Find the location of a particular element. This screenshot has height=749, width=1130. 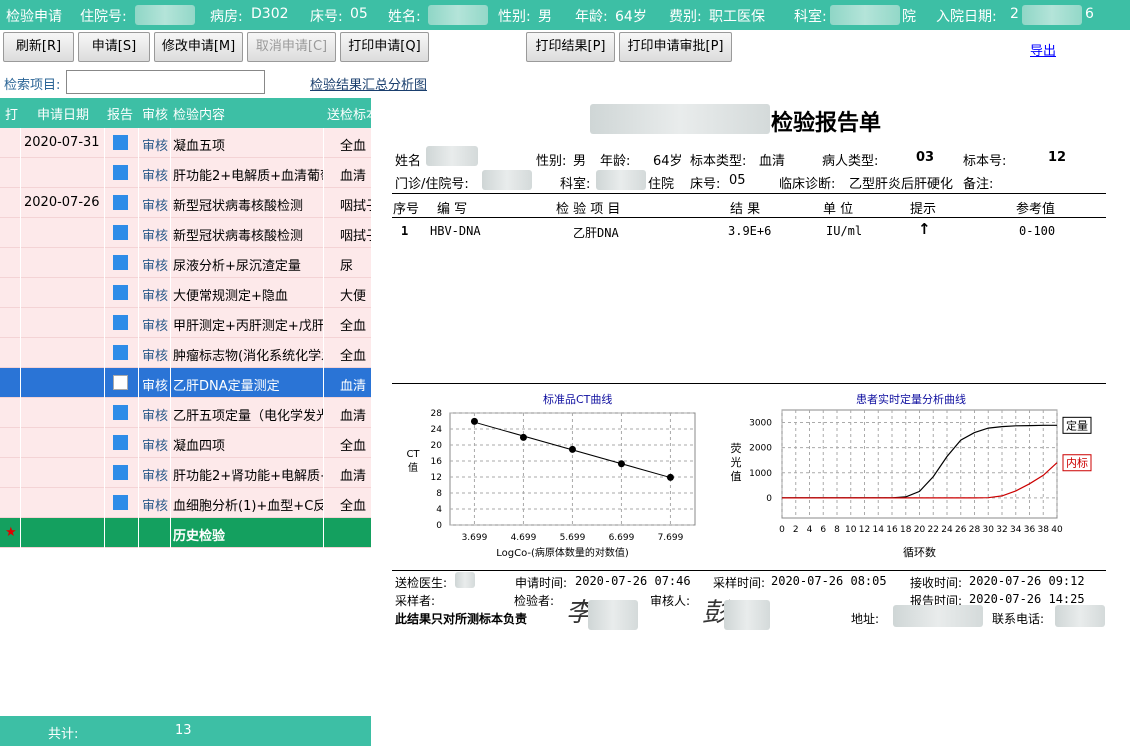

table-row: 2020-07-31 审核 凝血五项 全血 is located at coordinates (185, 143).